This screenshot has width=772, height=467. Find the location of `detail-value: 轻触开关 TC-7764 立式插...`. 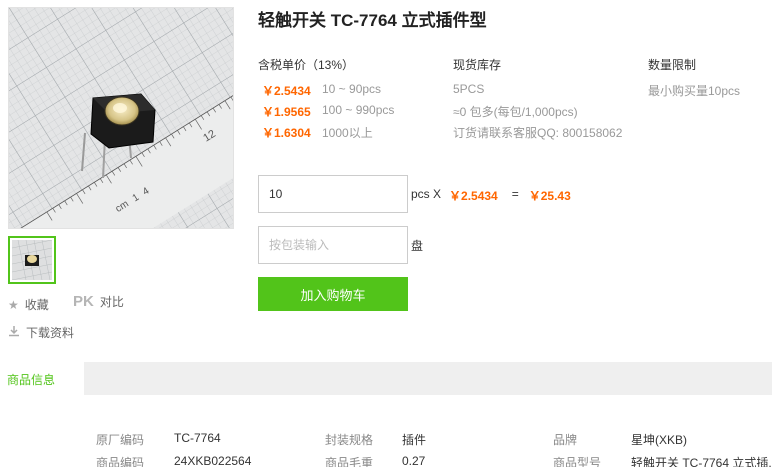

detail-value: 轻触开关 TC-7764 立式插... is located at coordinates (701, 461).